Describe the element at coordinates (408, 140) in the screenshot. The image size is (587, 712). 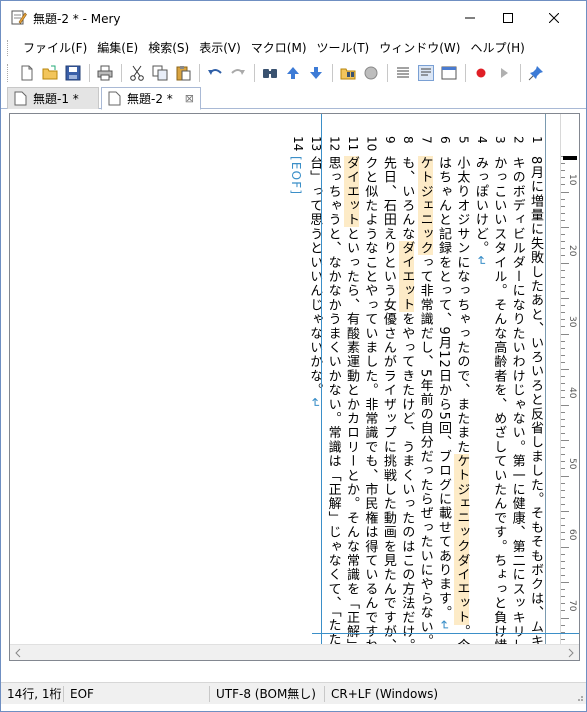
I see `line-number: 8` at that location.